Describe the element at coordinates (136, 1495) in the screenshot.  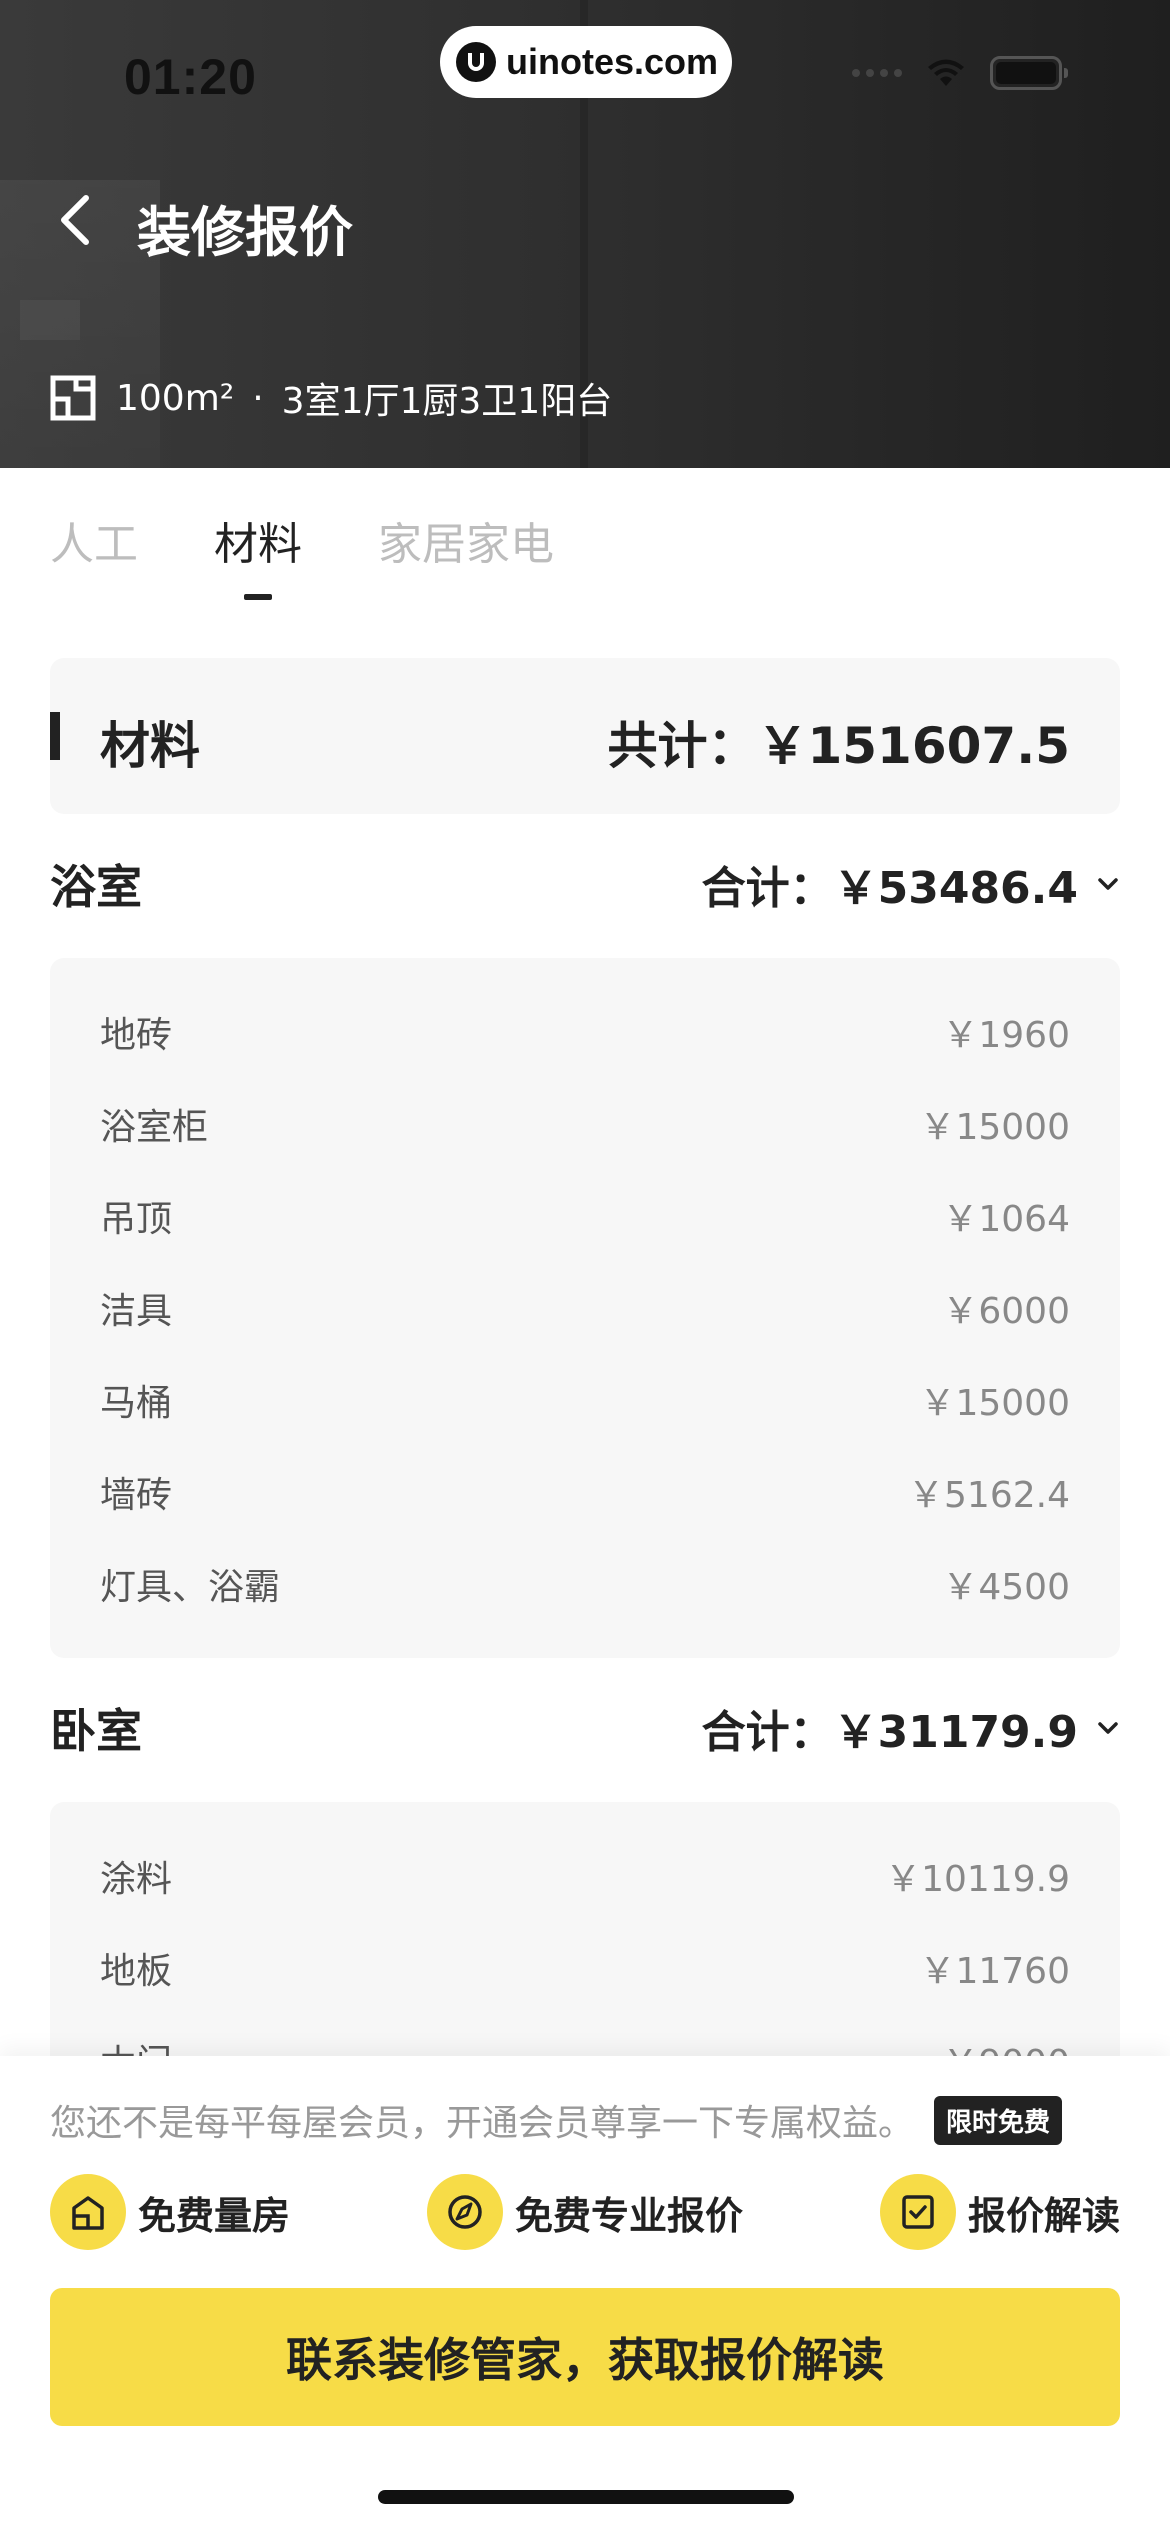
I see `item-name: 墙砖` at that location.